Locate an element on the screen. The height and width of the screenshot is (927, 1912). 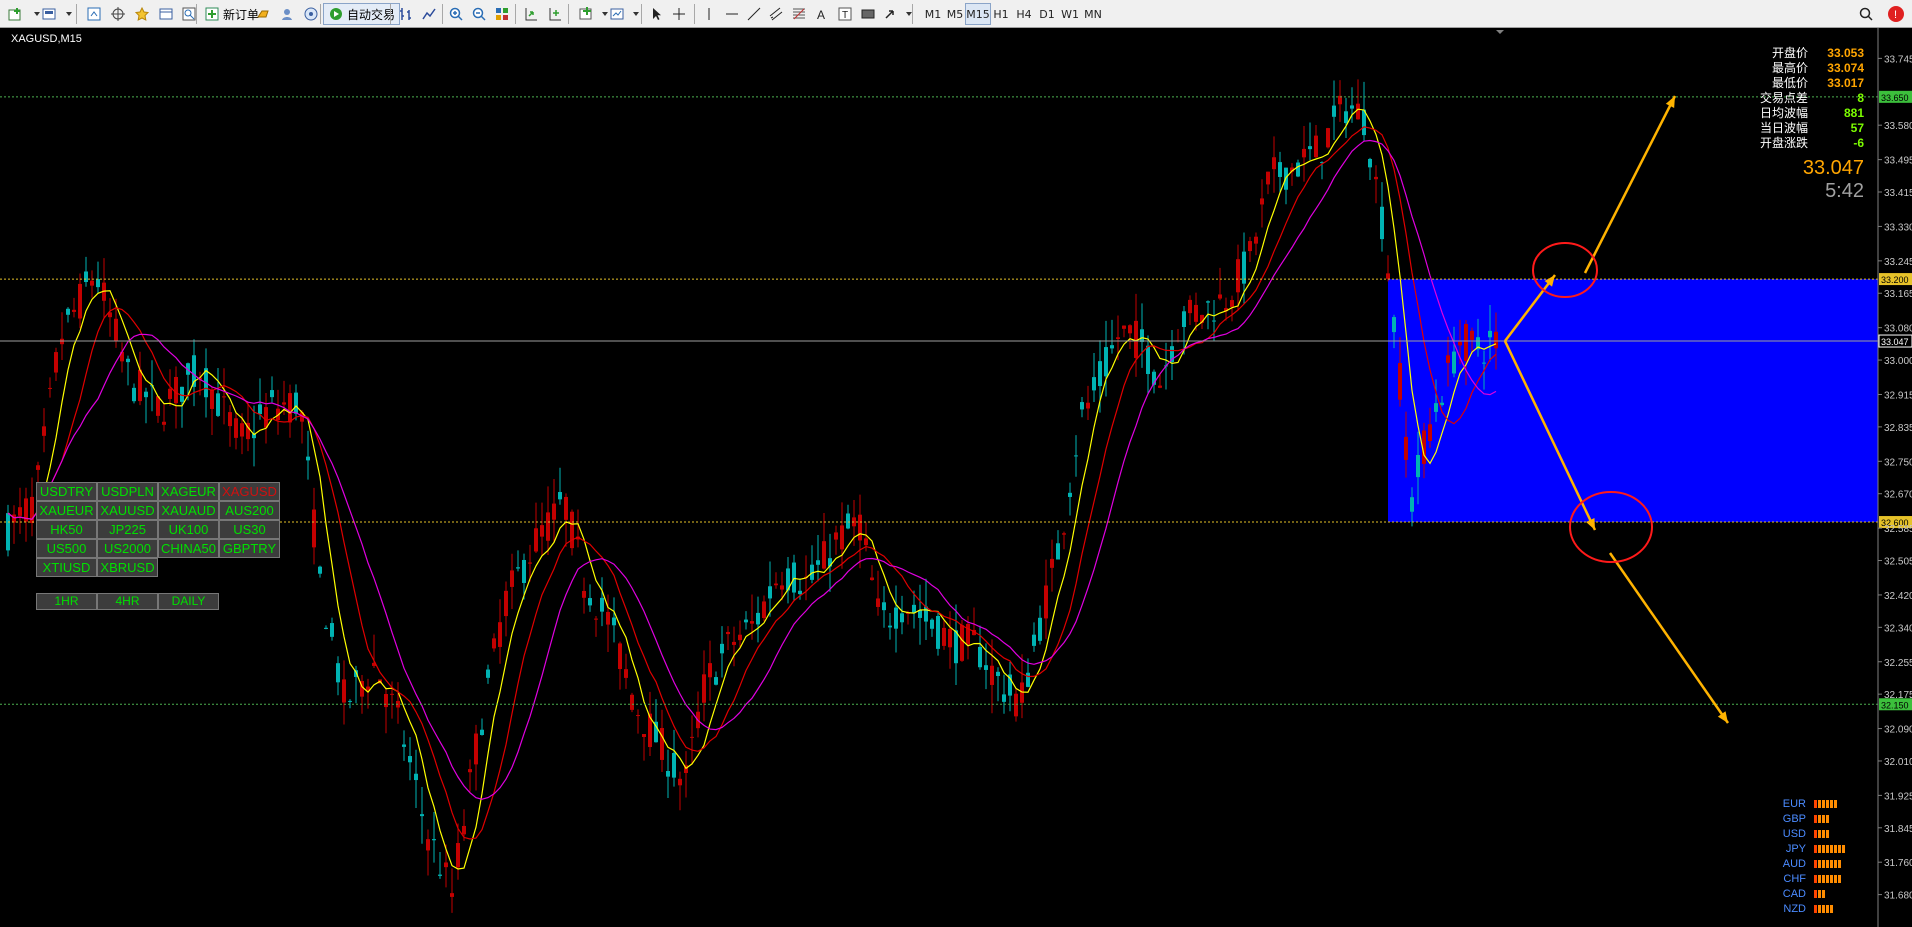
market-watch-icon is located at coordinates (94, 14).